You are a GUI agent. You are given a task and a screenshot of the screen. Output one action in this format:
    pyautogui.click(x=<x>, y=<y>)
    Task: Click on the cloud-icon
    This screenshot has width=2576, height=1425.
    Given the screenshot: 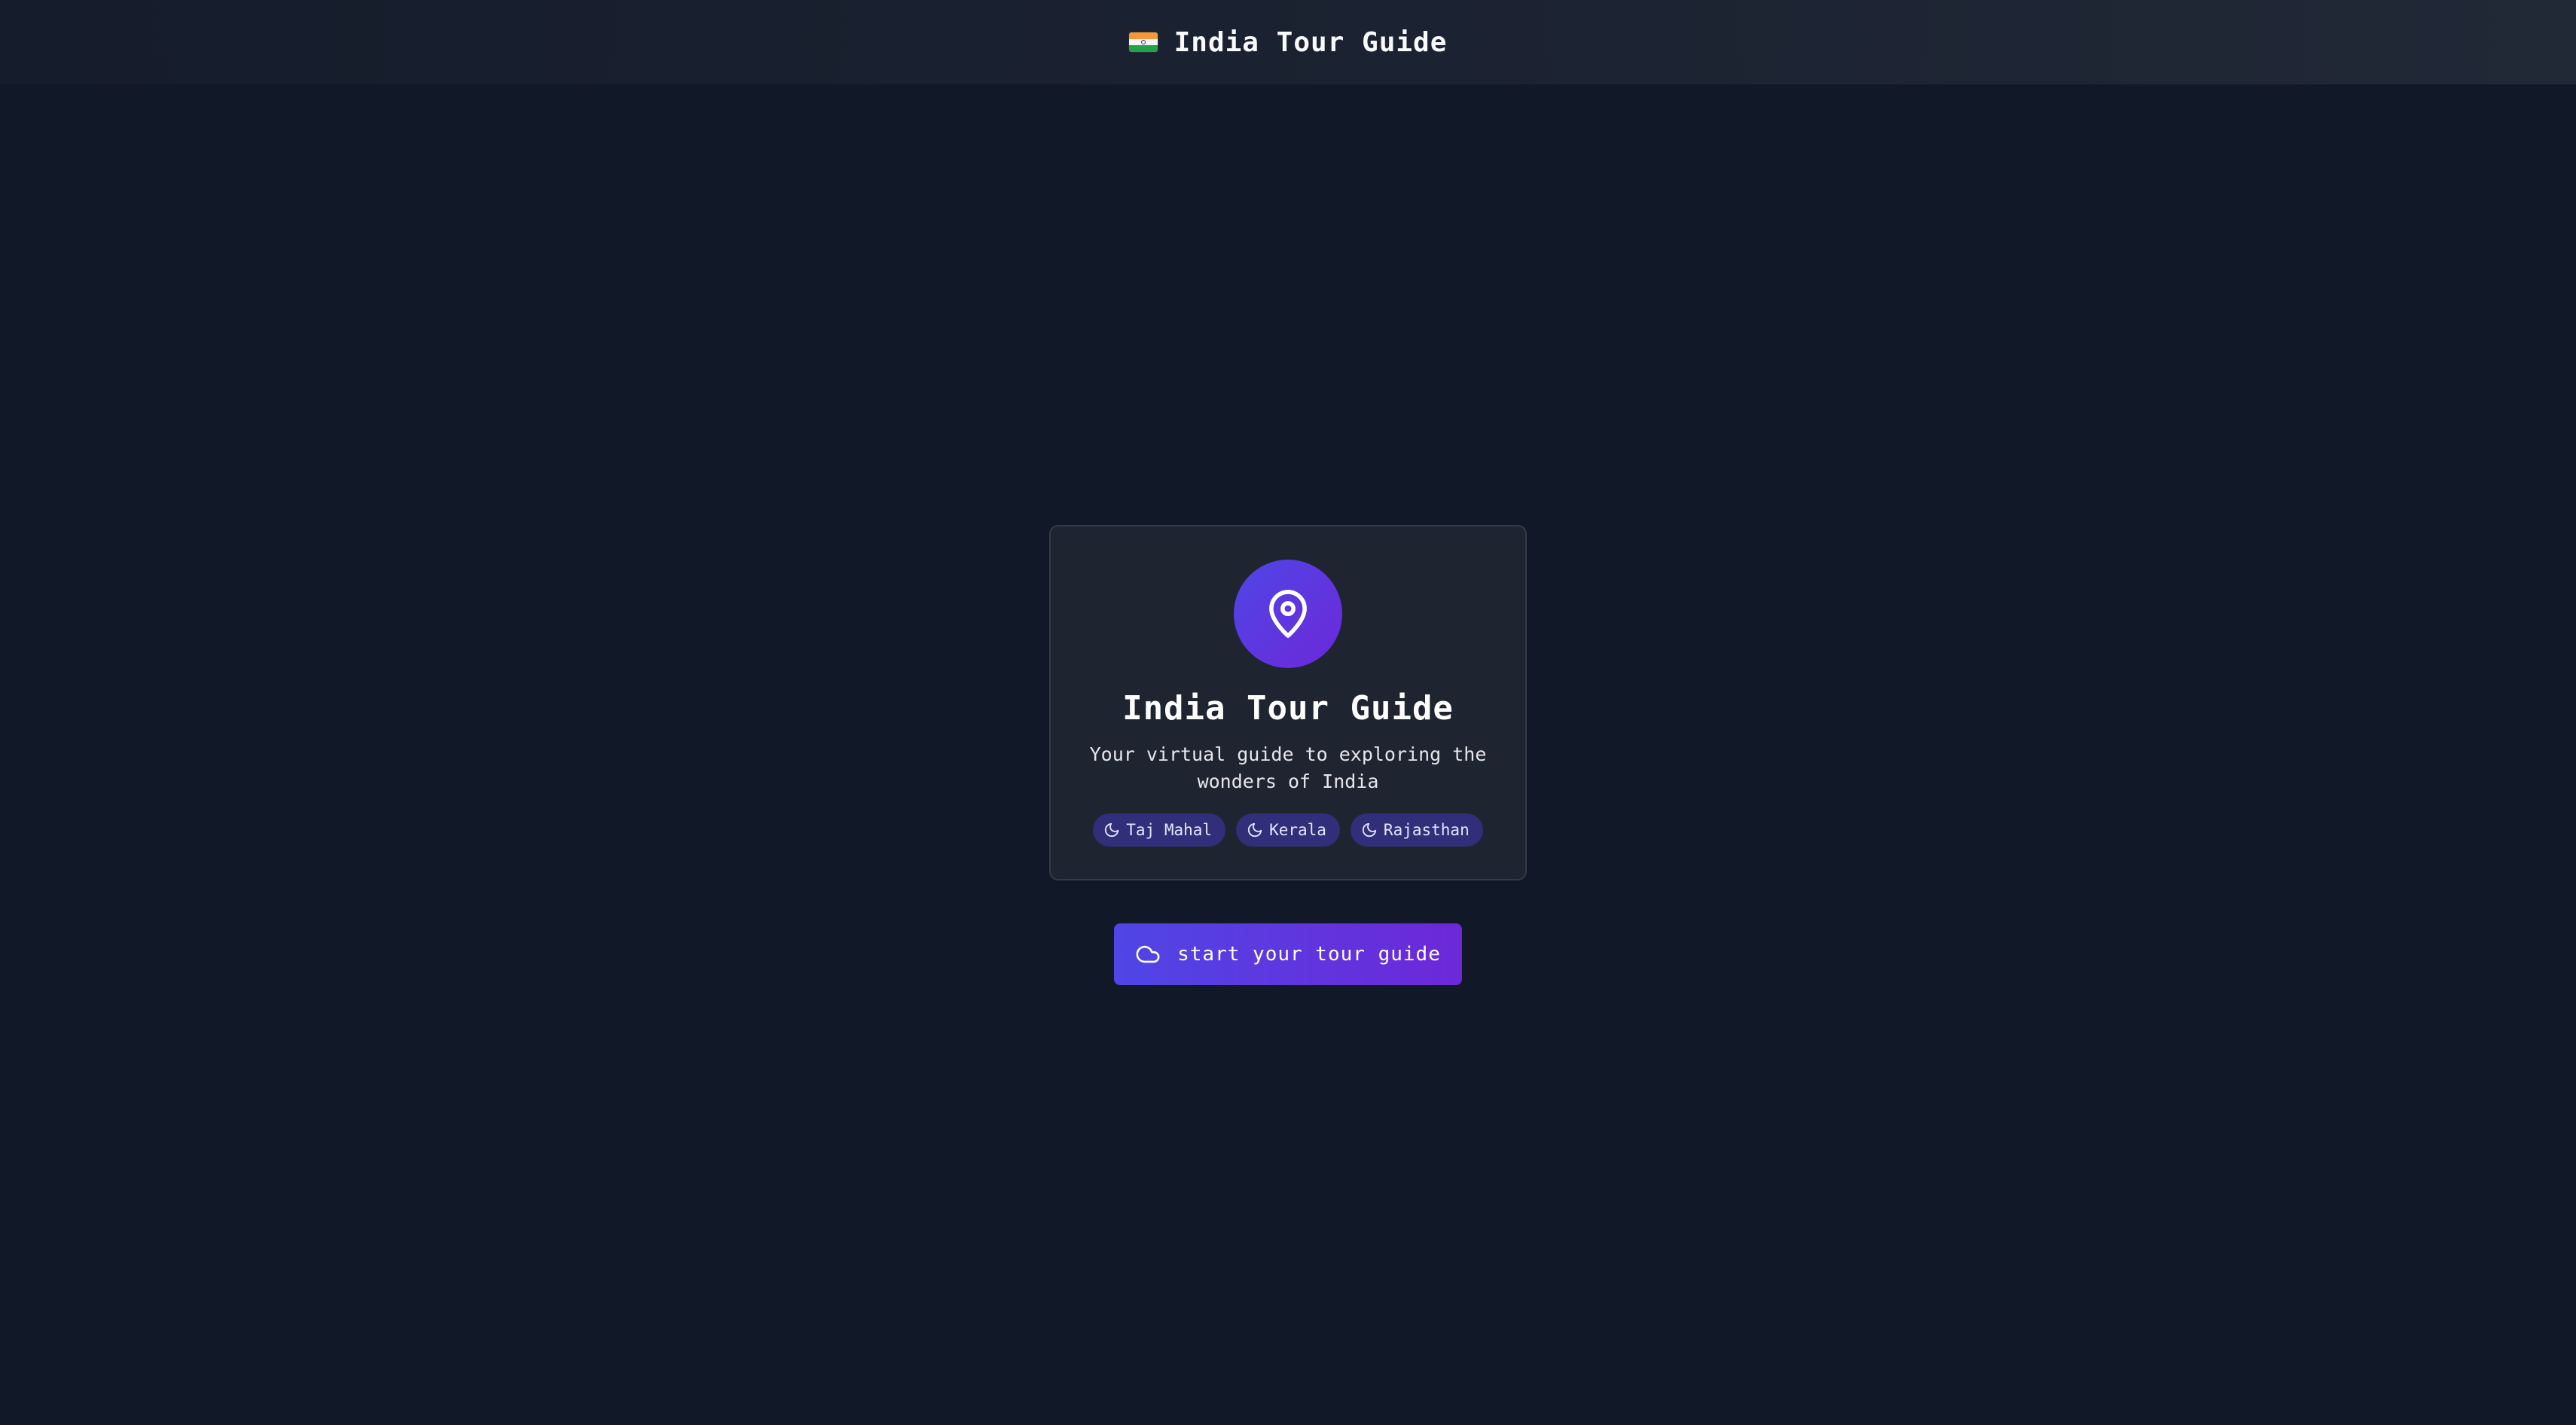 What is the action you would take?
    pyautogui.click(x=1148, y=954)
    